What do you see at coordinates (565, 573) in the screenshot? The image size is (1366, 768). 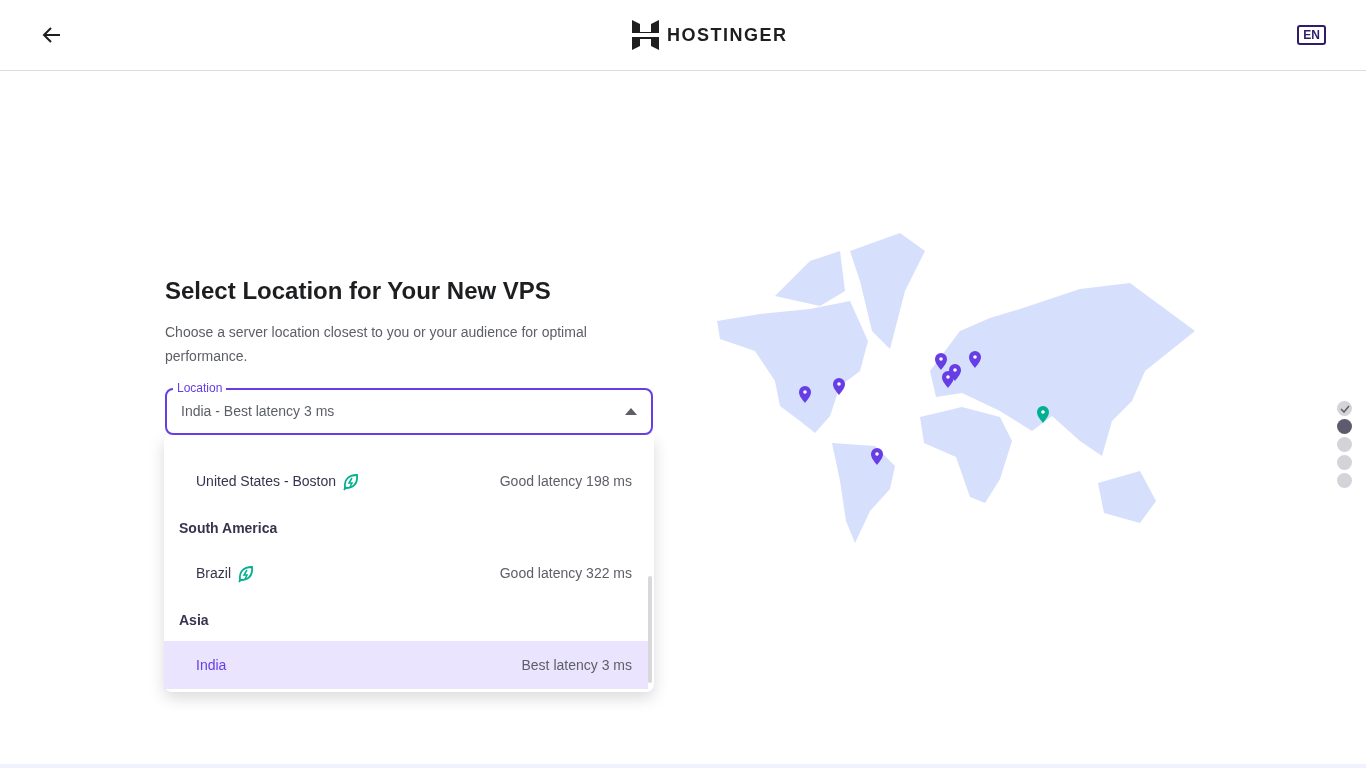 I see `latency-text: Good latency 322 ms` at bounding box center [565, 573].